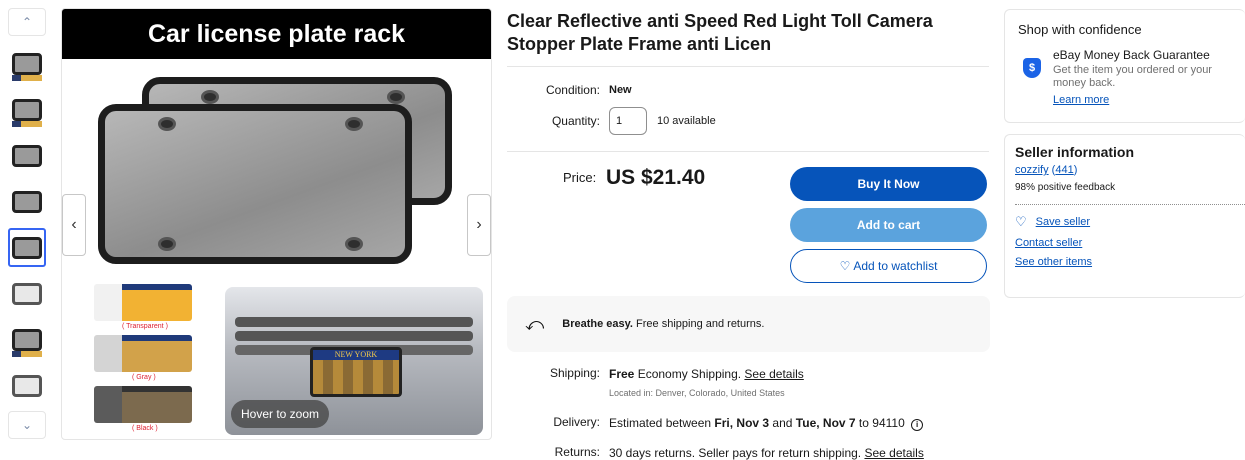 The height and width of the screenshot is (460, 1245). Describe the element at coordinates (662, 423) in the screenshot. I see `delivery-pre: Estimated between` at that location.